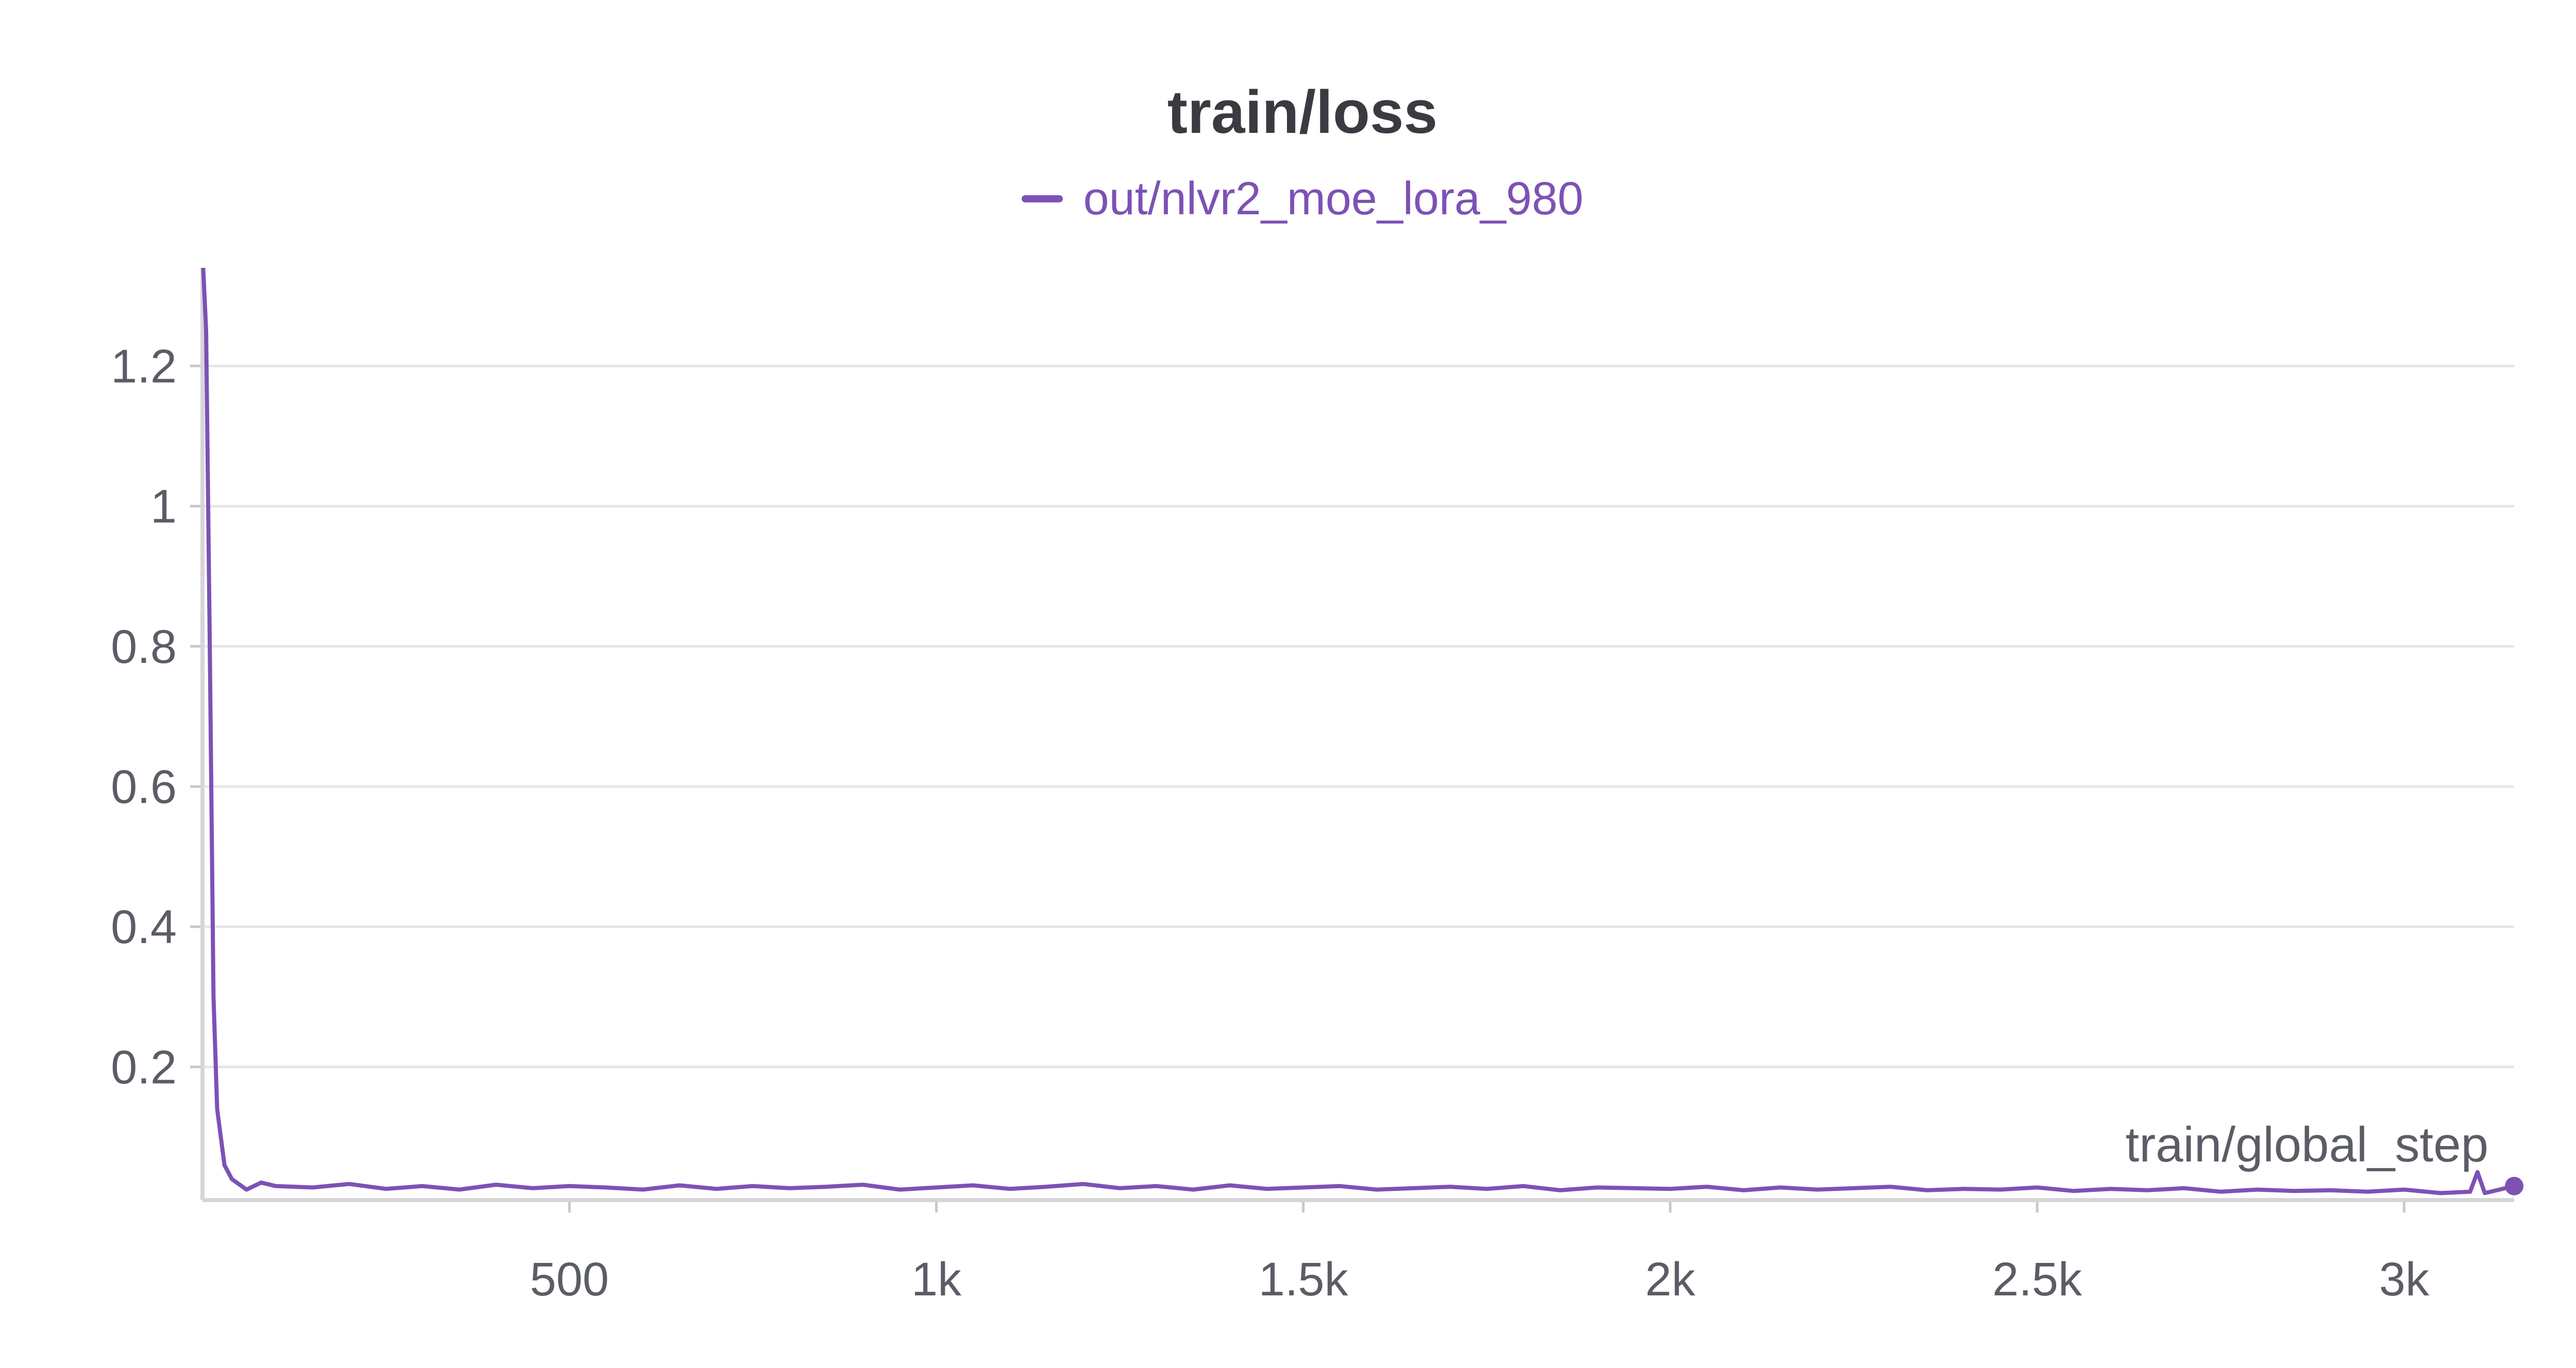 The height and width of the screenshot is (1368, 2576). I want to click on series-end-point, so click(2514, 1185).